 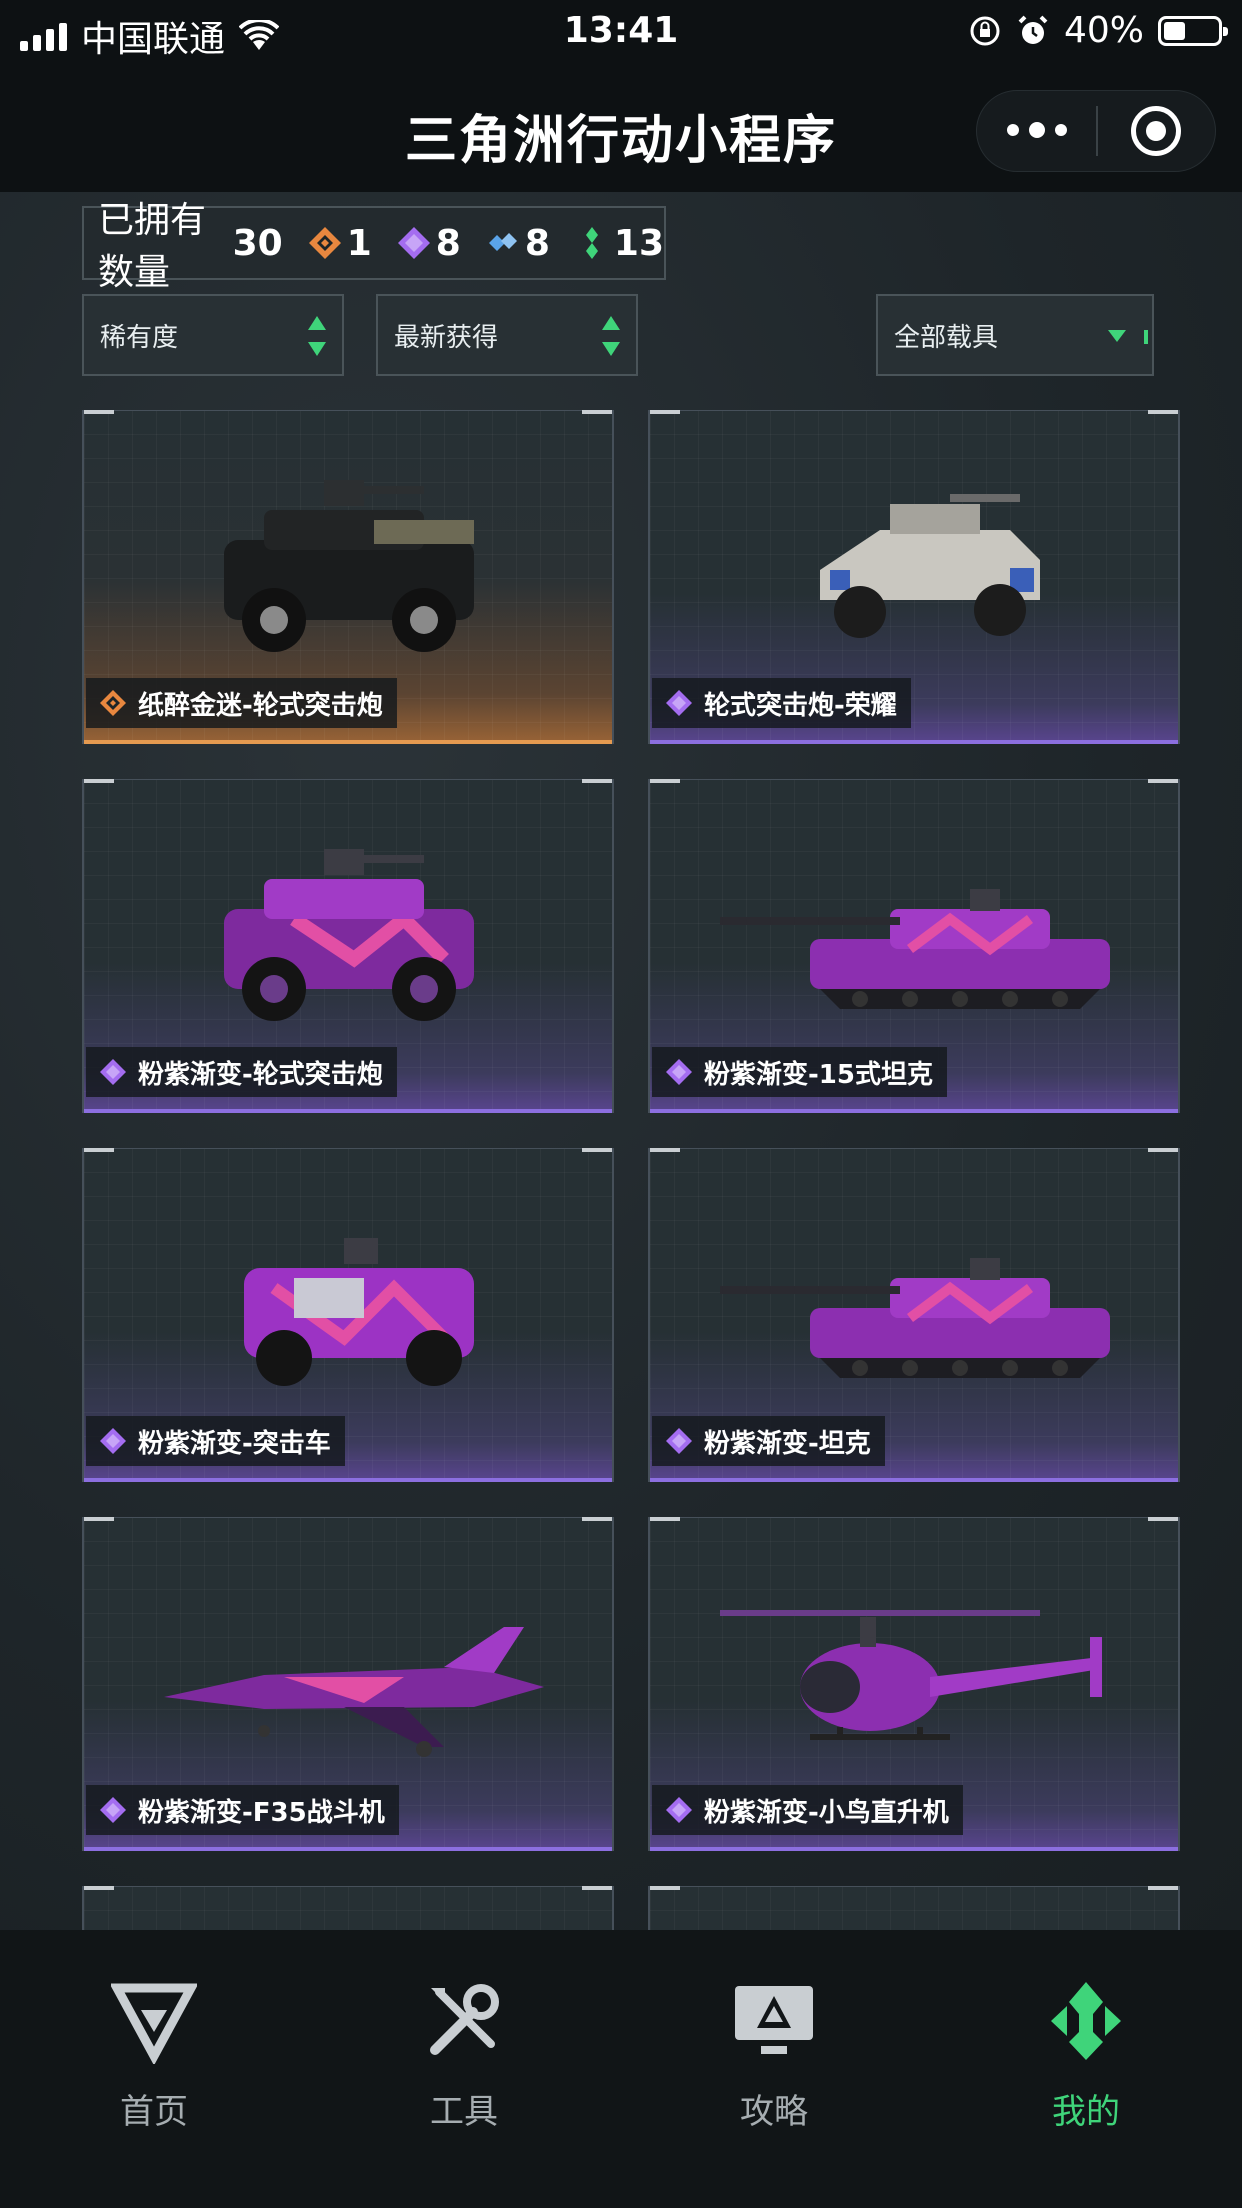 What do you see at coordinates (818, 1074) in the screenshot?
I see `skin-name: 粉紫渐变-15式坦克` at bounding box center [818, 1074].